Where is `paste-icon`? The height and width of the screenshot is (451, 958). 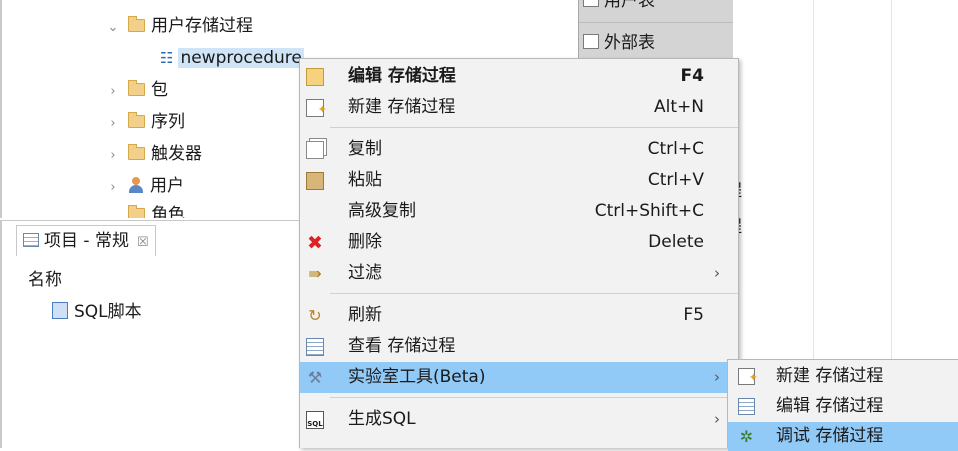
paste-icon is located at coordinates (315, 181).